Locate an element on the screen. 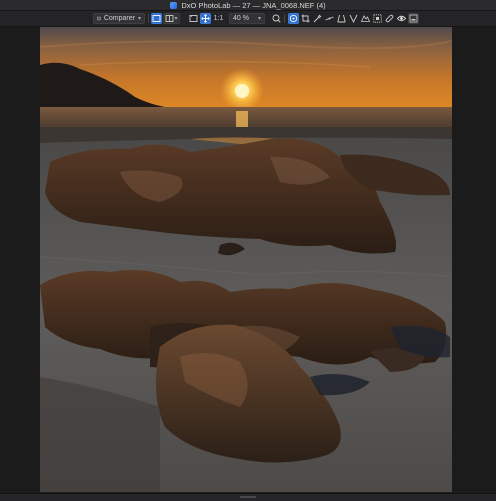  toolbar: Comparer ▾ ▾ 1:1 40 % ▾ is located at coordinates (248, 19).